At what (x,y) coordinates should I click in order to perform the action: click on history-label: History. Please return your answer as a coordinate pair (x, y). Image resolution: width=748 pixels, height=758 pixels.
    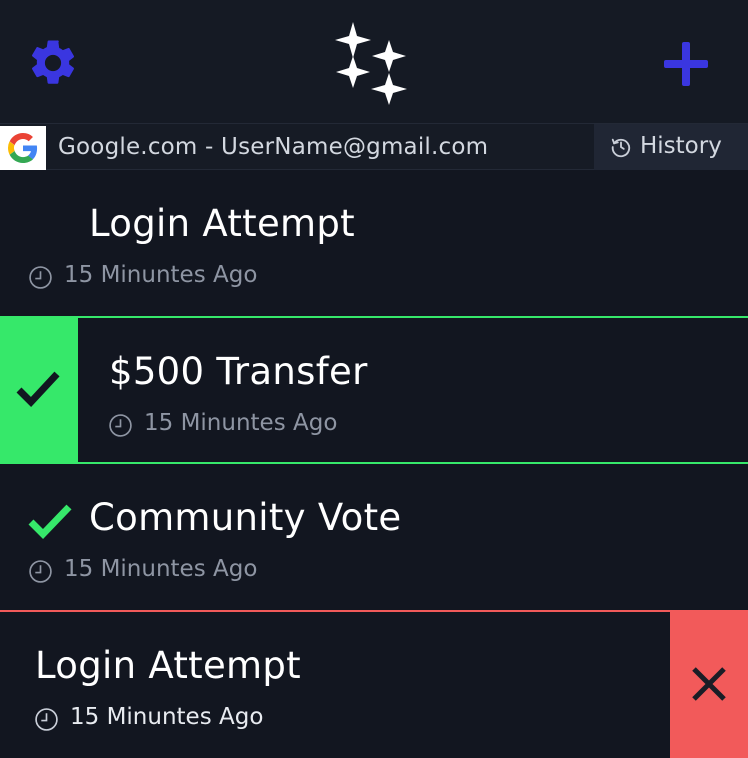
    Looking at the image, I should click on (681, 146).